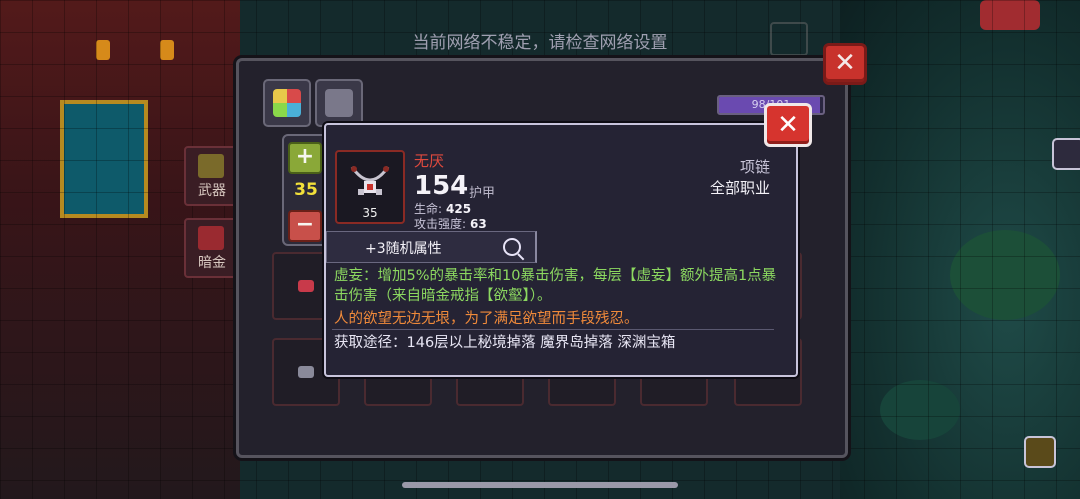  Describe the element at coordinates (305, 158) in the screenshot. I see `plus-button: +` at that location.